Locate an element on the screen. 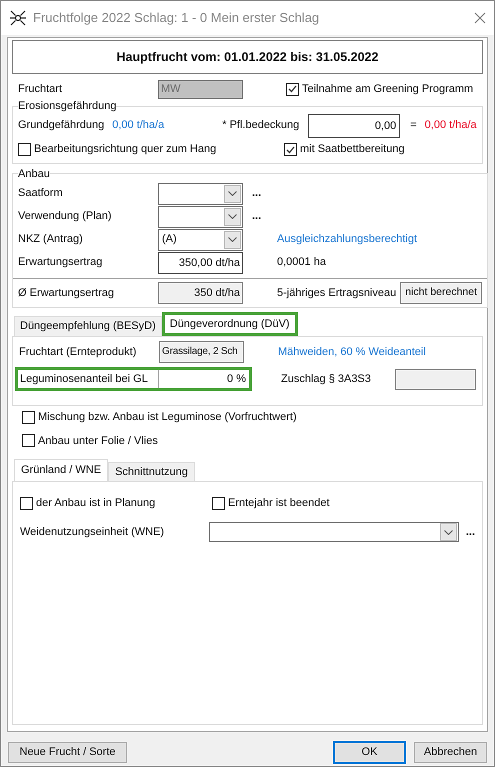 The height and width of the screenshot is (767, 495). checkbox-label: Anbau unter Folie / Vlies is located at coordinates (98, 441).